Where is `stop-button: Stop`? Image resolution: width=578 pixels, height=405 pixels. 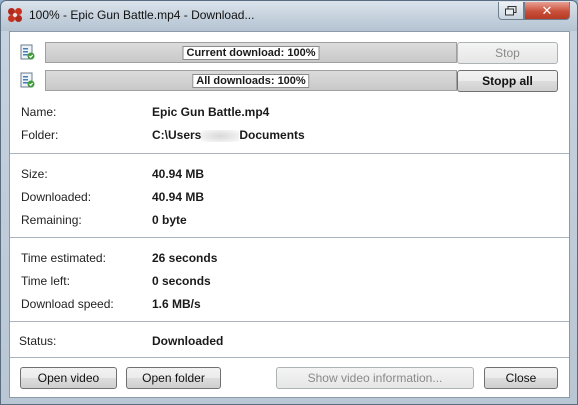 stop-button: Stop is located at coordinates (507, 53).